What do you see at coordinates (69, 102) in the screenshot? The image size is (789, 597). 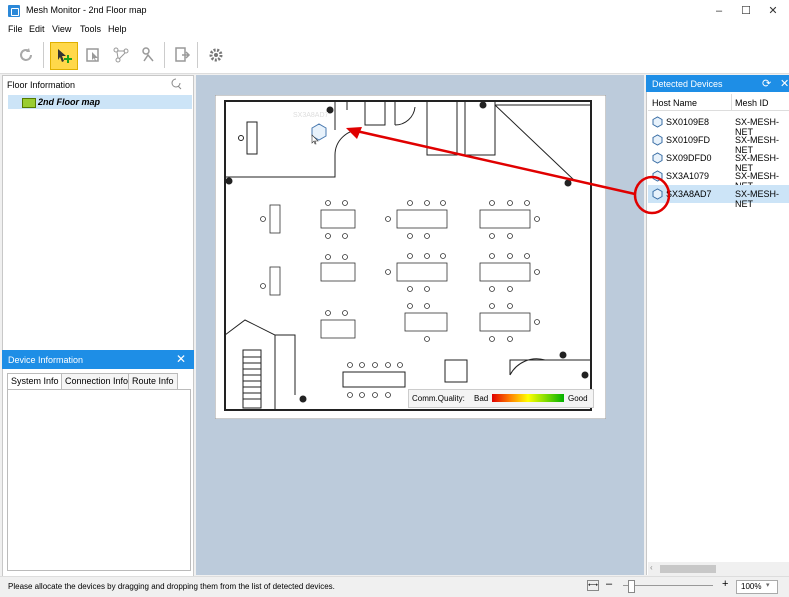 I see `floor-item-label: 2nd Floor map` at bounding box center [69, 102].